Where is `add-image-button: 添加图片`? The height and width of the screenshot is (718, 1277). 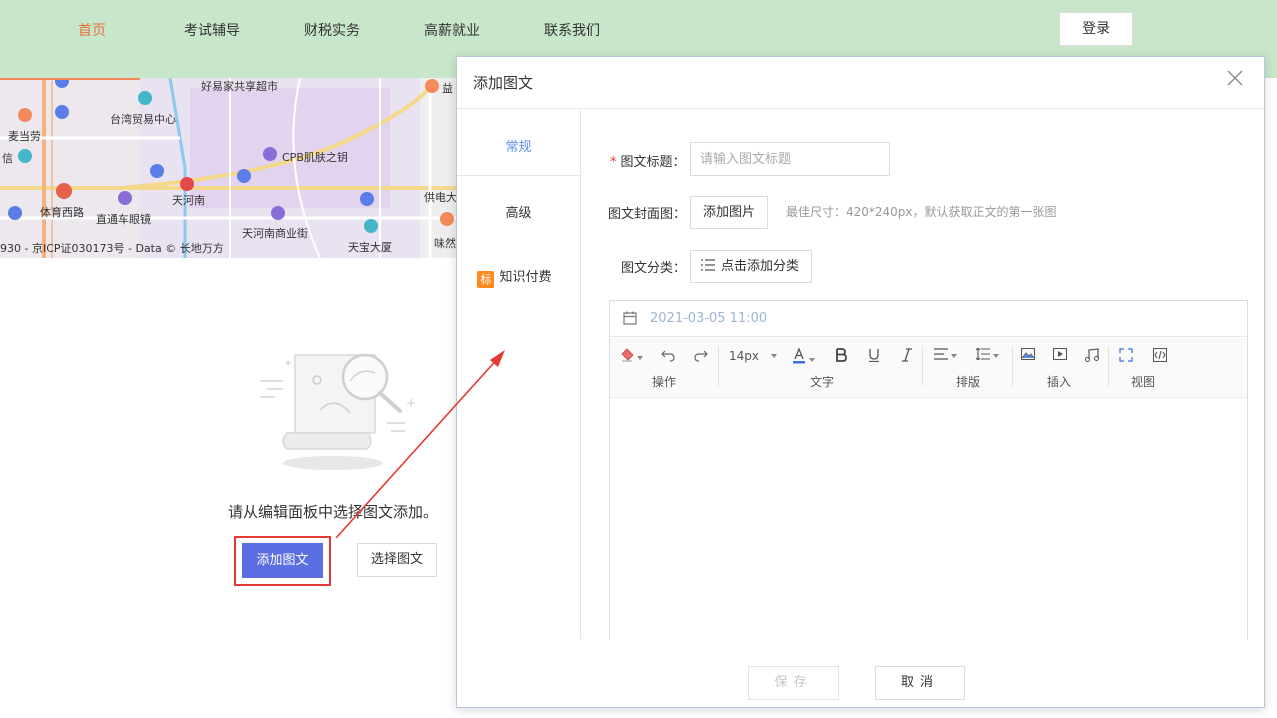 add-image-button: 添加图片 is located at coordinates (729, 212).